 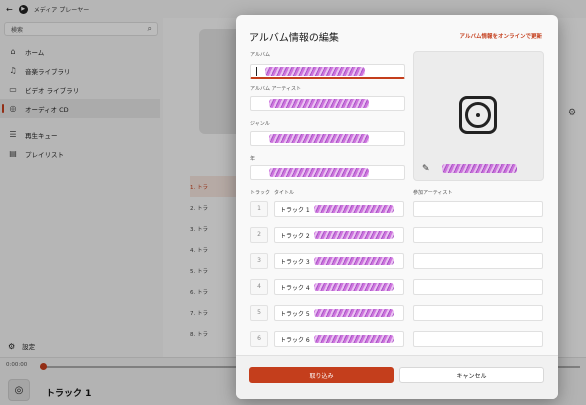 I want to click on year-field, so click(x=327, y=172).